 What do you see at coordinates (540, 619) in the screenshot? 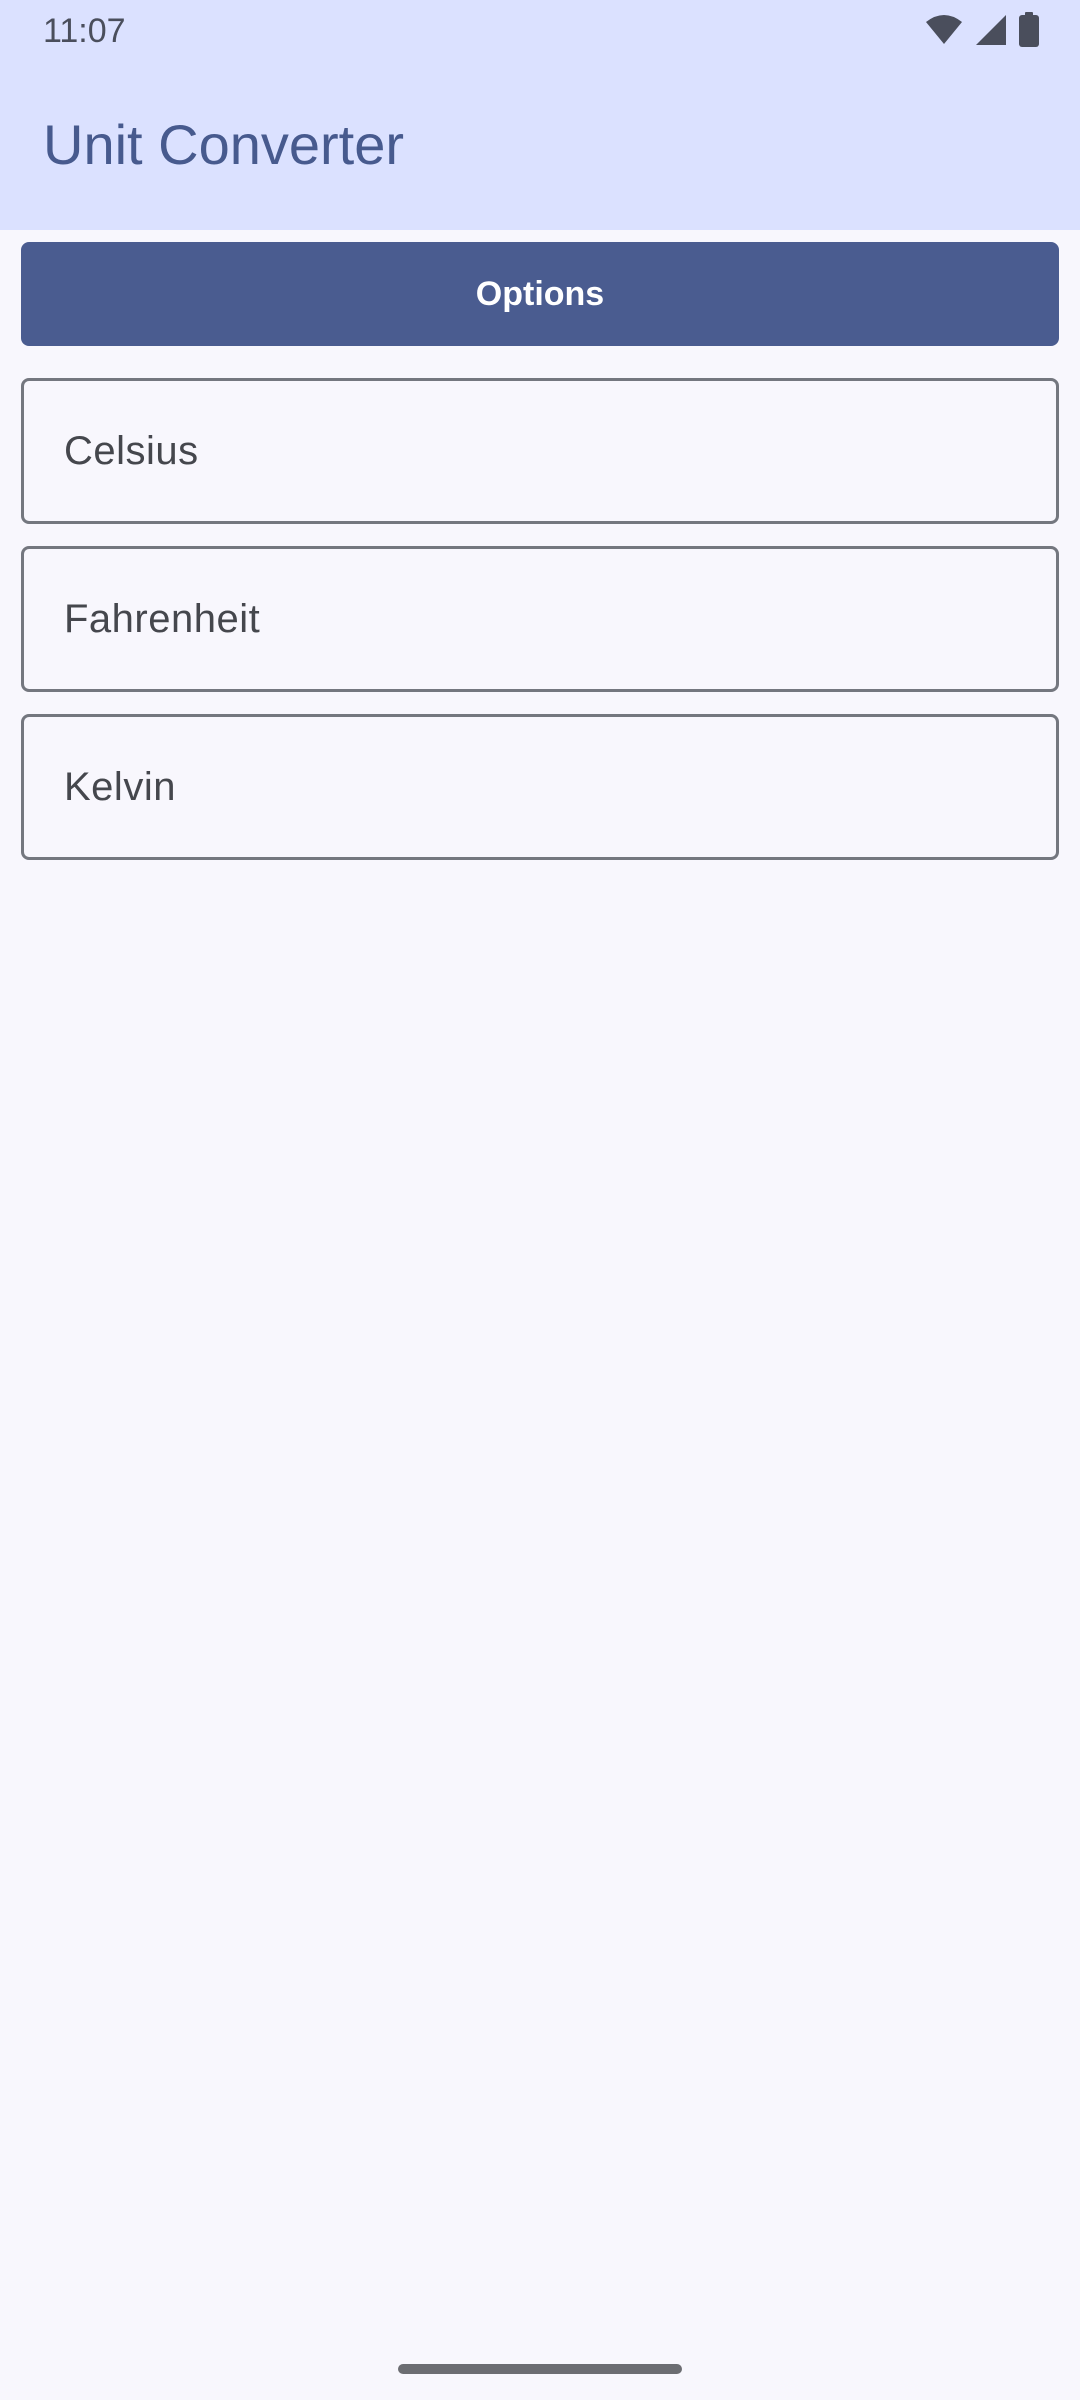
I see `unit-option-fahrenheit: Fahrenheit` at bounding box center [540, 619].